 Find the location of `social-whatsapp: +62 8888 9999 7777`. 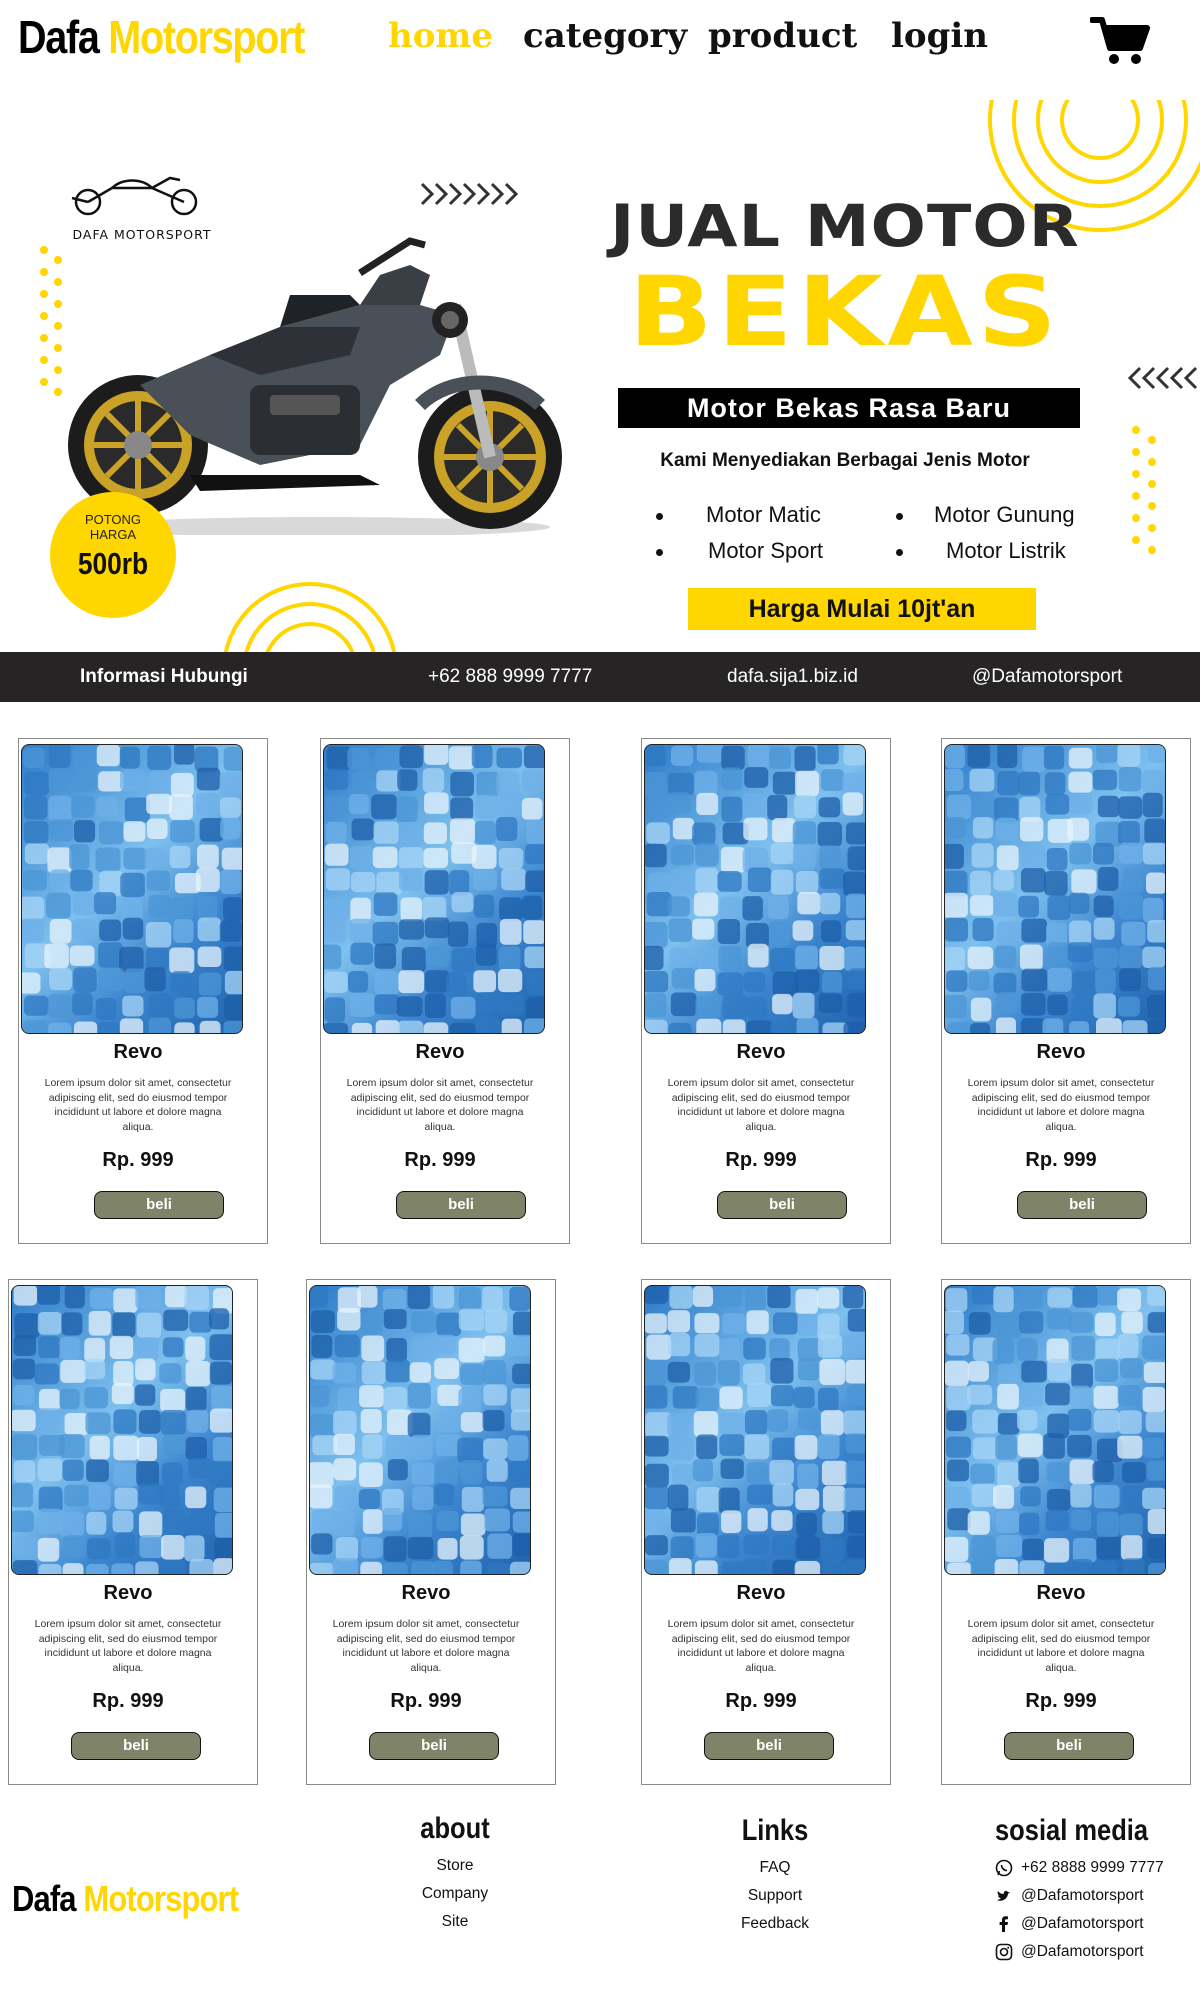

social-whatsapp: +62 8888 9999 7777 is located at coordinates (1095, 1868).